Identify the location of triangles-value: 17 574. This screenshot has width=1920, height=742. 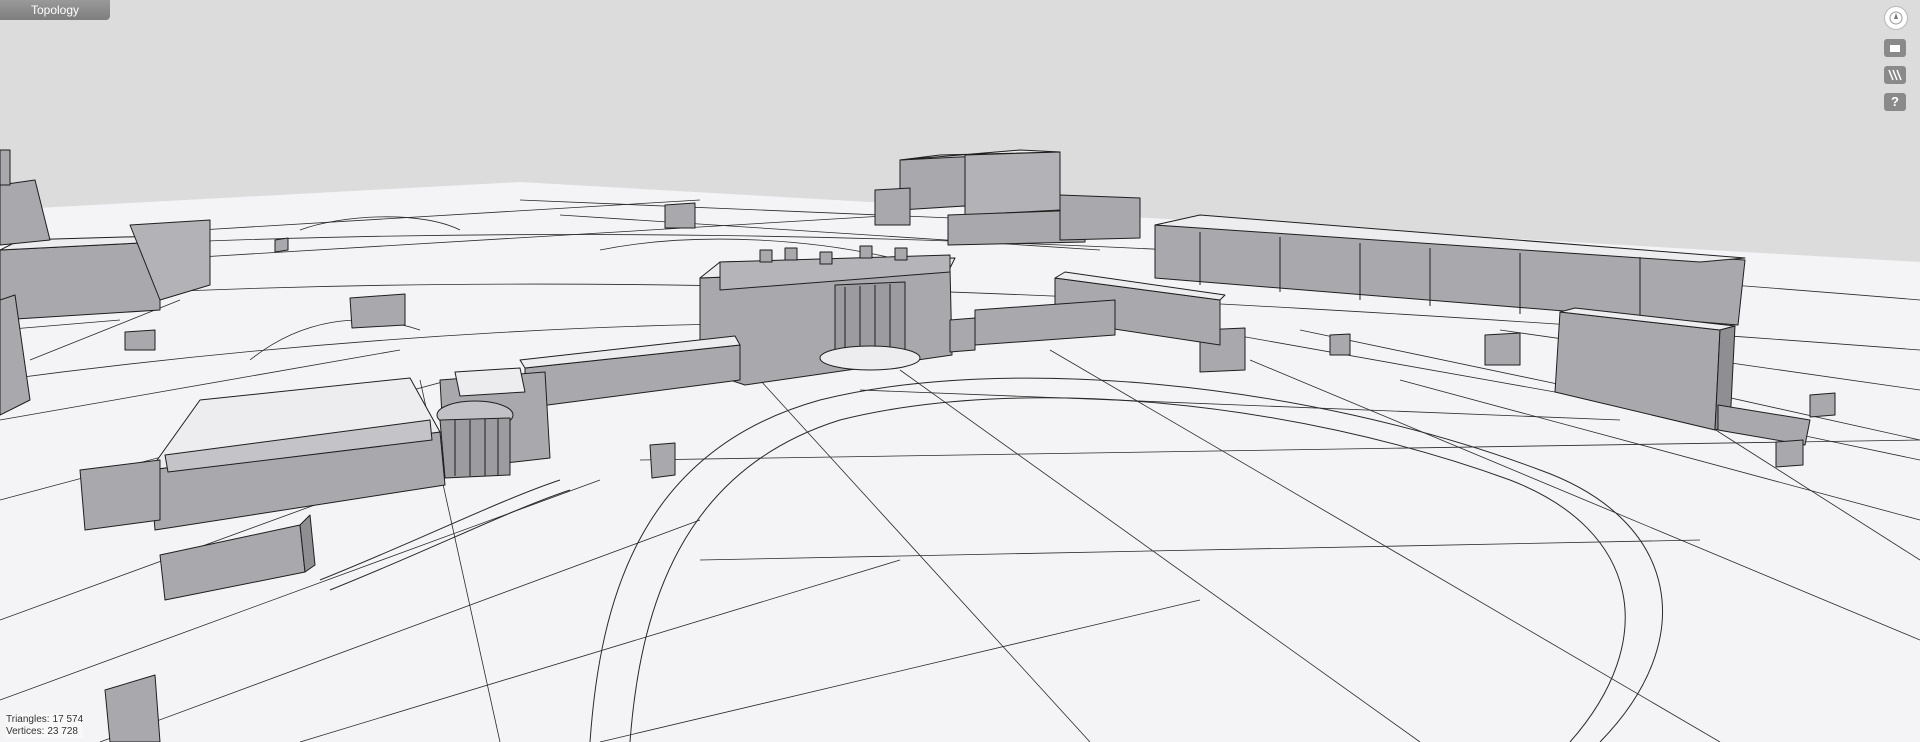
(68, 719).